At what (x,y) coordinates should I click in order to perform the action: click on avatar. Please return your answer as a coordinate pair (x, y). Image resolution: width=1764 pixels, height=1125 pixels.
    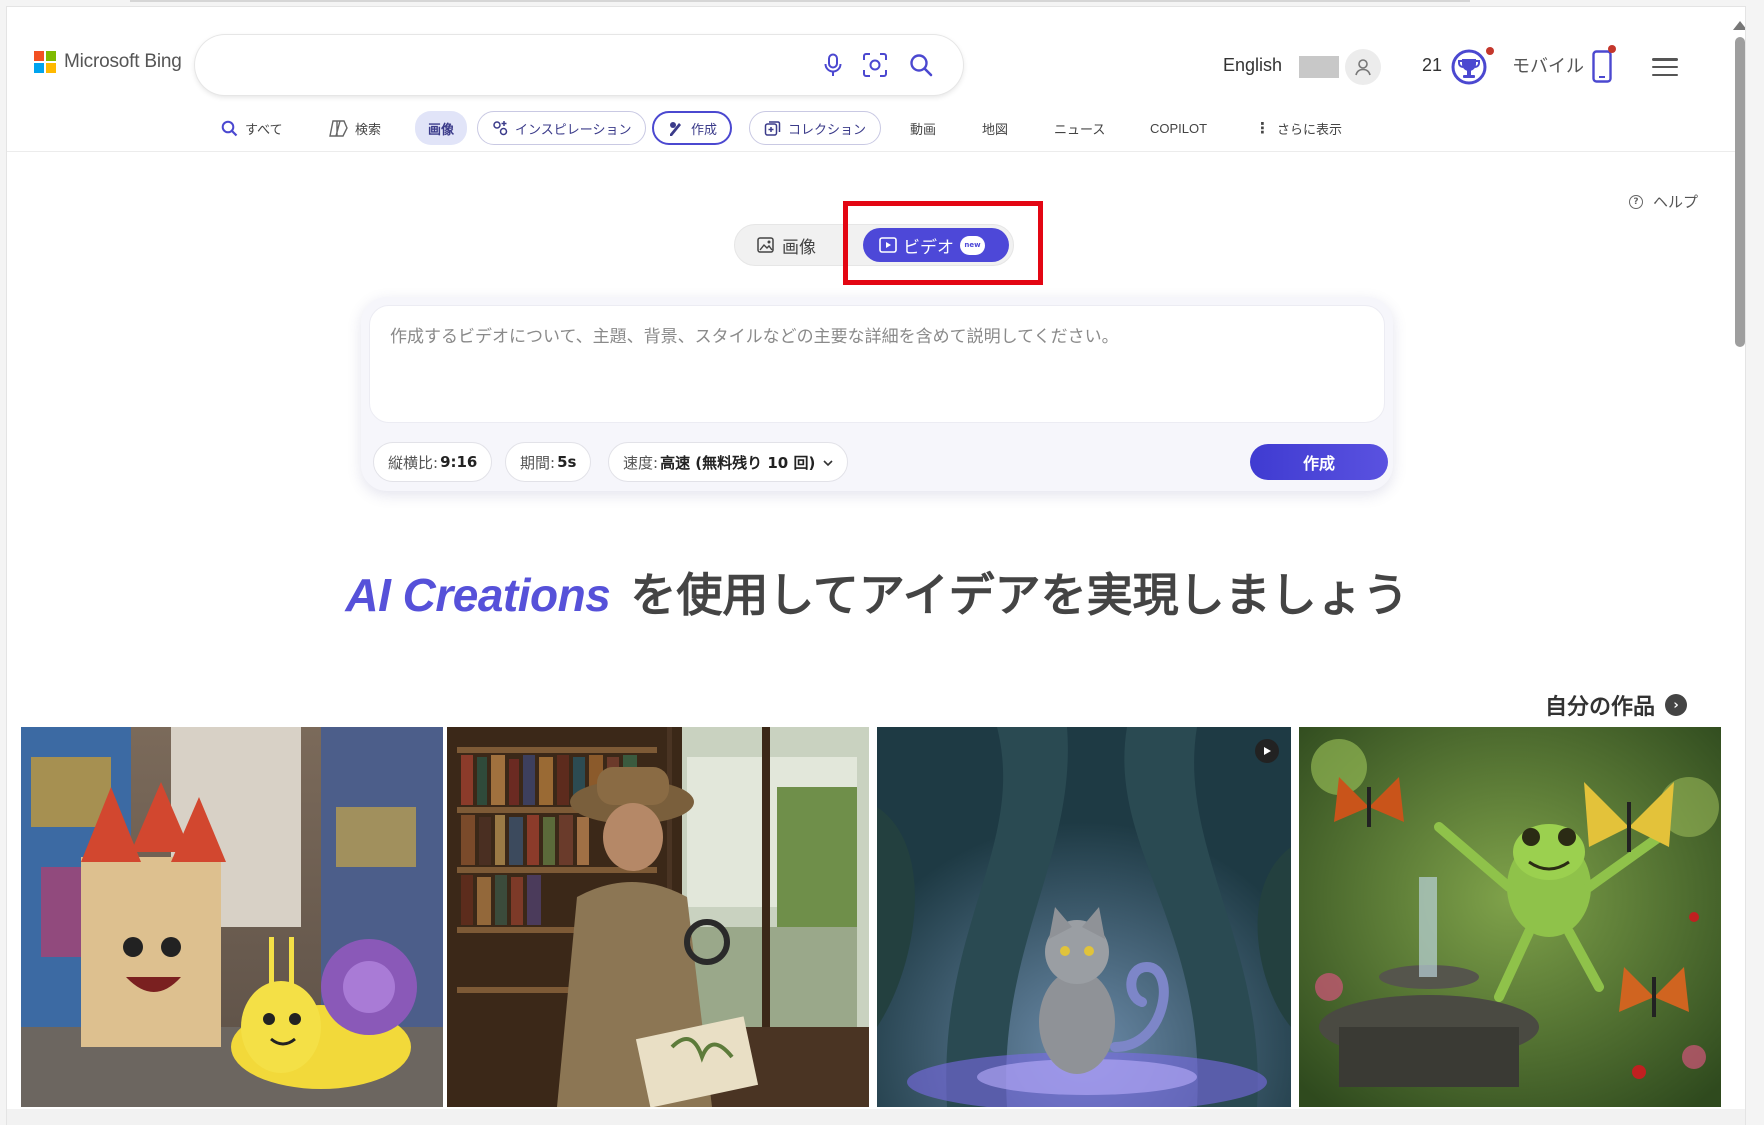
    Looking at the image, I should click on (1363, 67).